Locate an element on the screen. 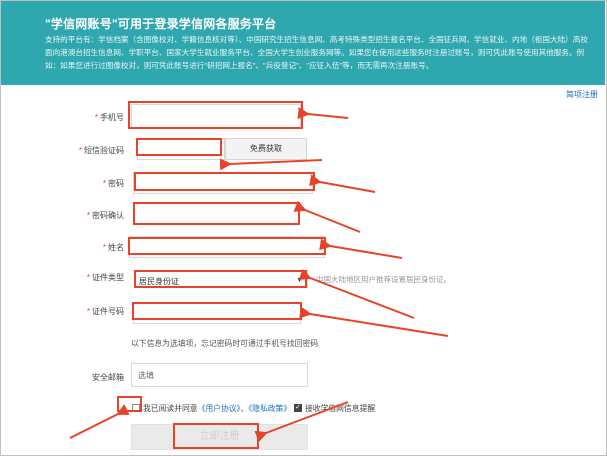  arrow-confirm is located at coordinates (327, 216).